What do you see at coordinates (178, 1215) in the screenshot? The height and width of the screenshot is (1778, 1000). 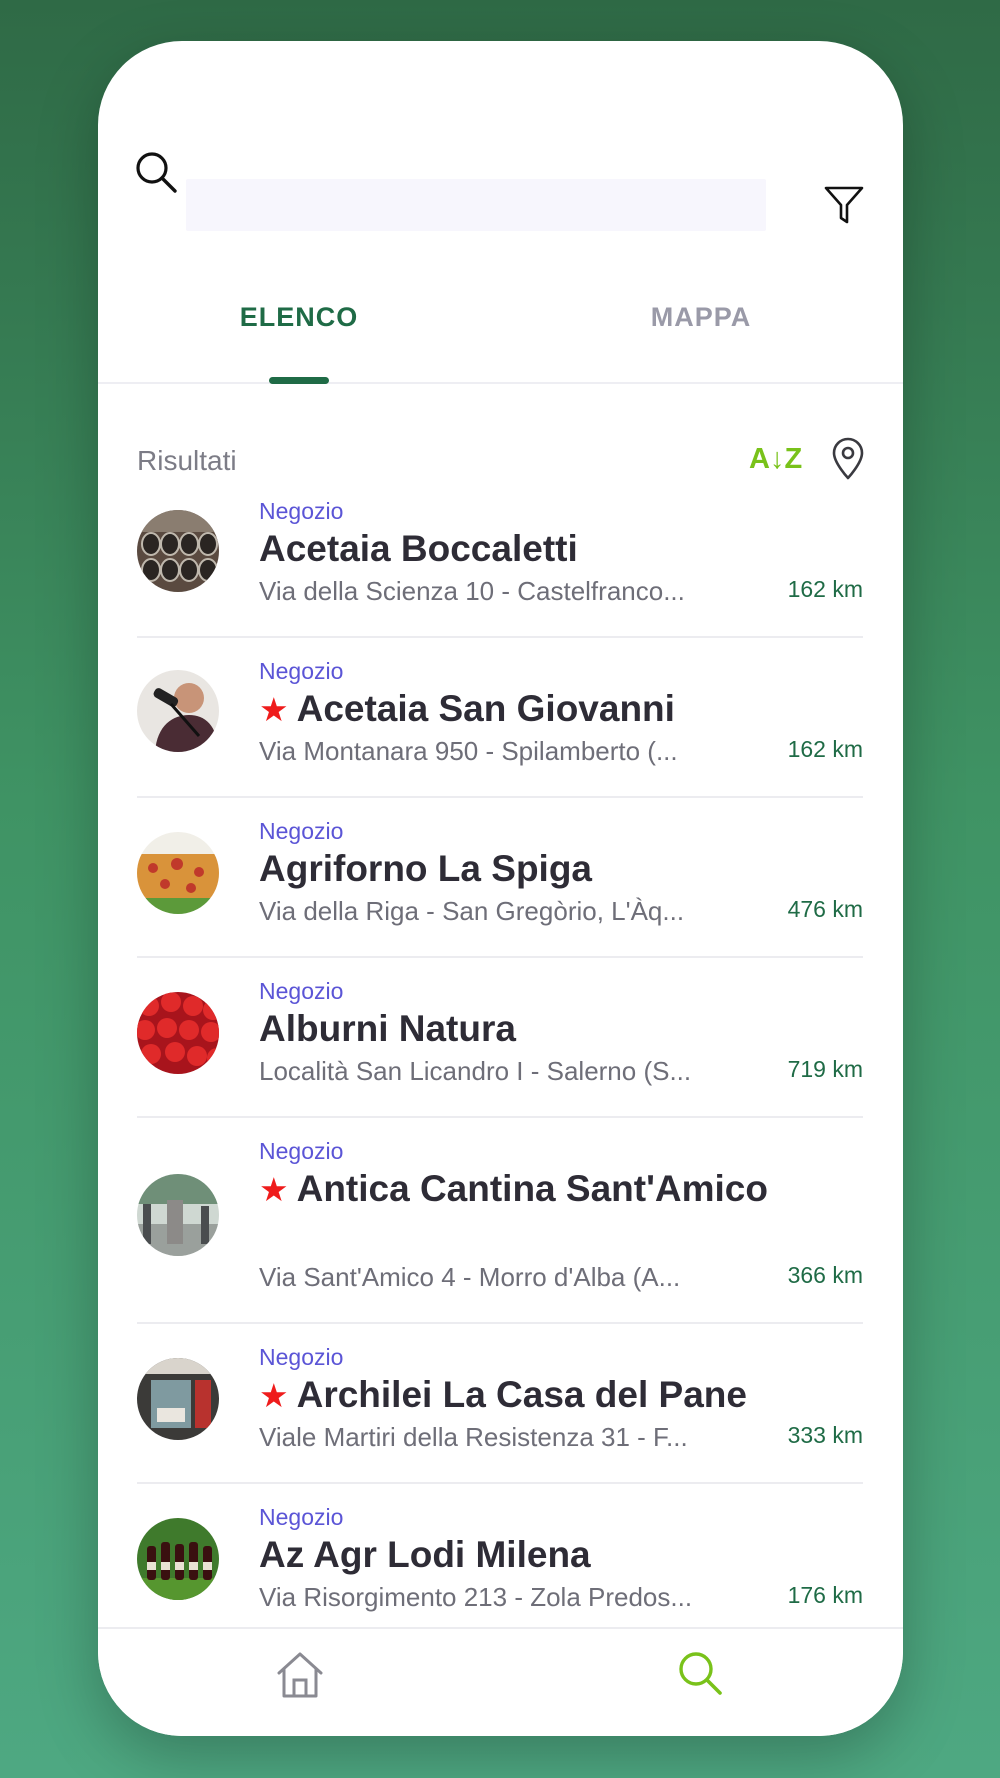 I see `winery-thumbnail` at bounding box center [178, 1215].